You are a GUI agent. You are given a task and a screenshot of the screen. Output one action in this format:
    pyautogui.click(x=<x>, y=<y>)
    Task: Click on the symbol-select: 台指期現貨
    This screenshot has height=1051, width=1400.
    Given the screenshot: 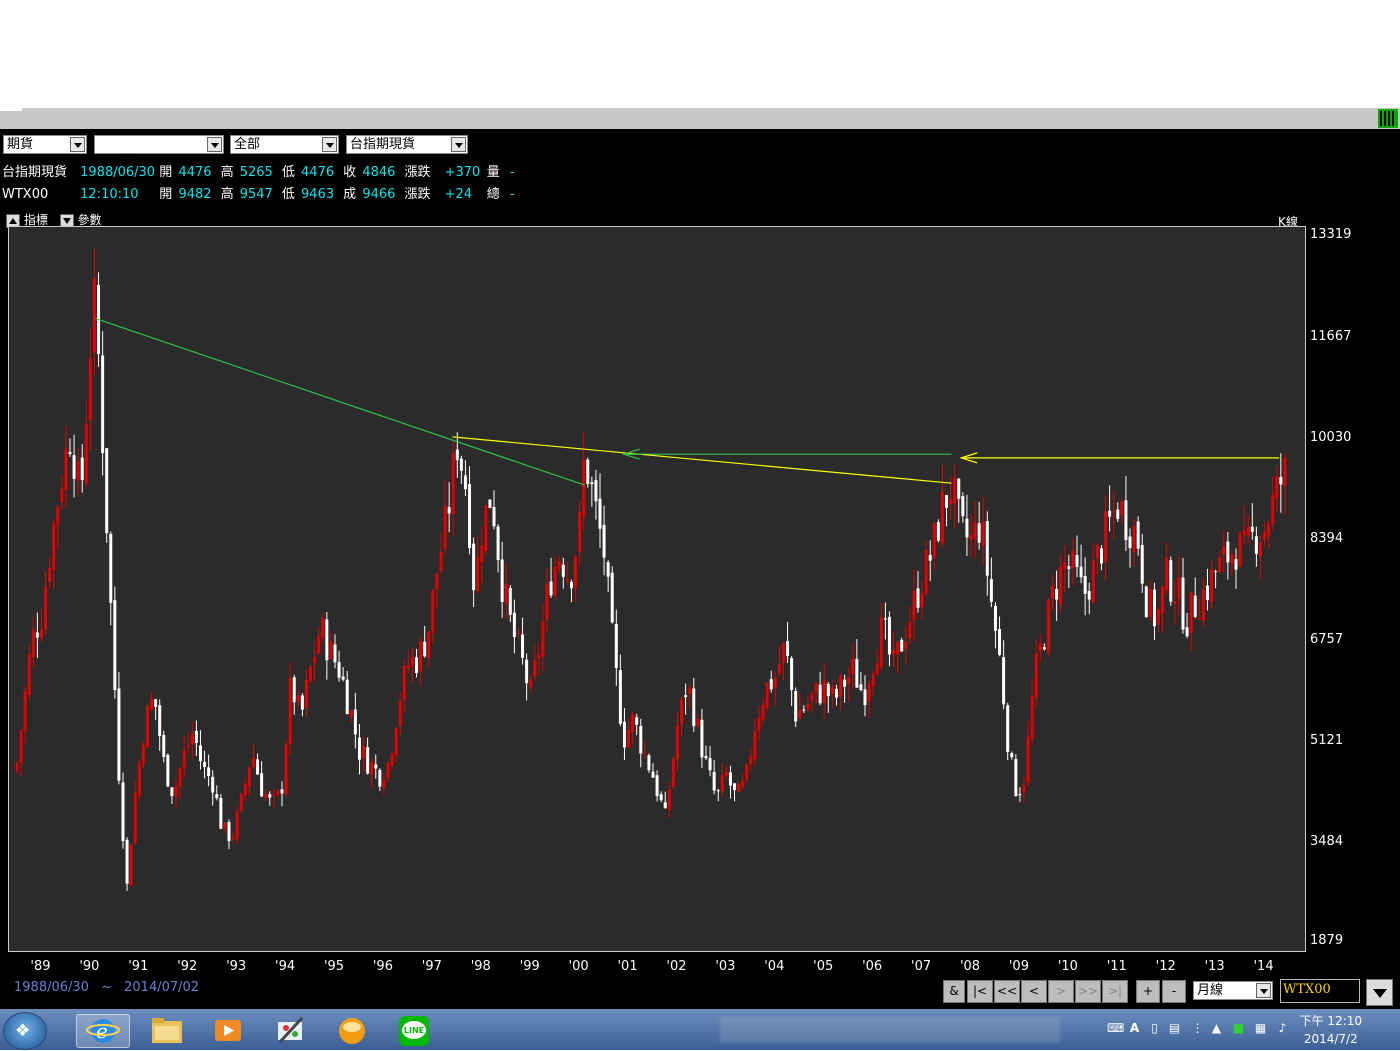 What is the action you would take?
    pyautogui.click(x=407, y=144)
    